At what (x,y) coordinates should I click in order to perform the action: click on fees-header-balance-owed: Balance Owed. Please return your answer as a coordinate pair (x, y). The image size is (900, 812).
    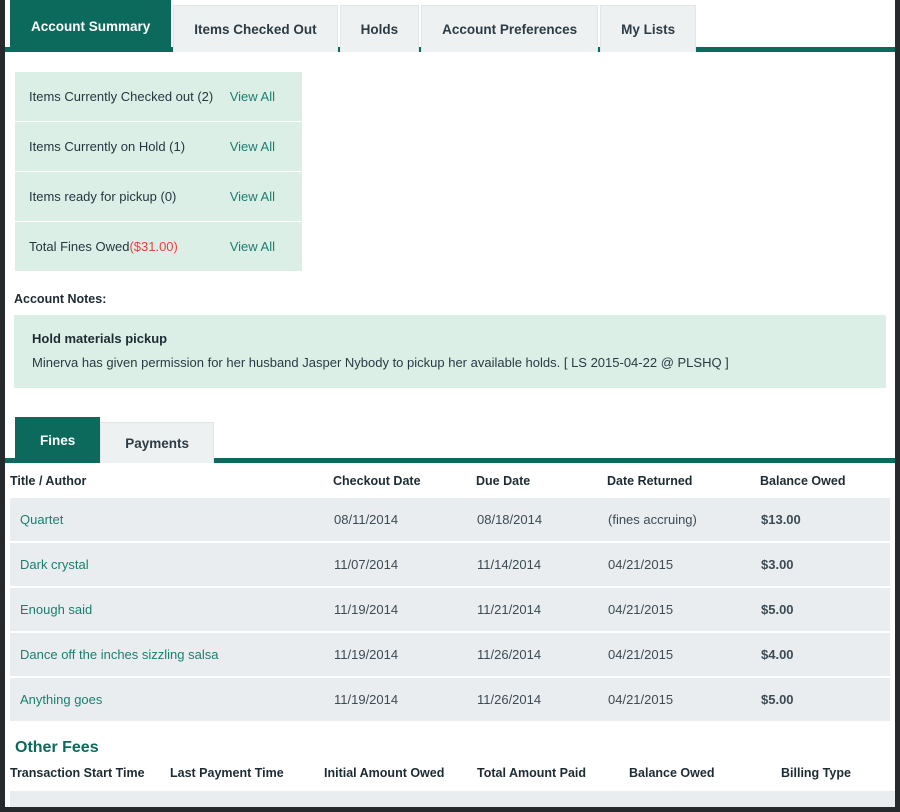
    Looking at the image, I should click on (672, 773).